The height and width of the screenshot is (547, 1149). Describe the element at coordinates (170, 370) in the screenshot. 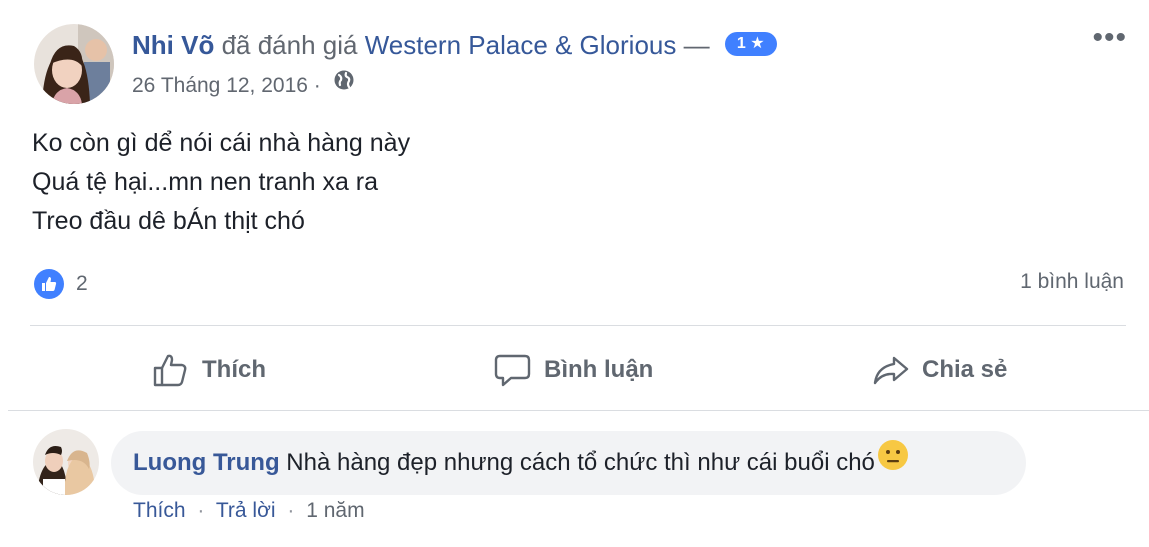

I see `thumbs-up-icon` at that location.